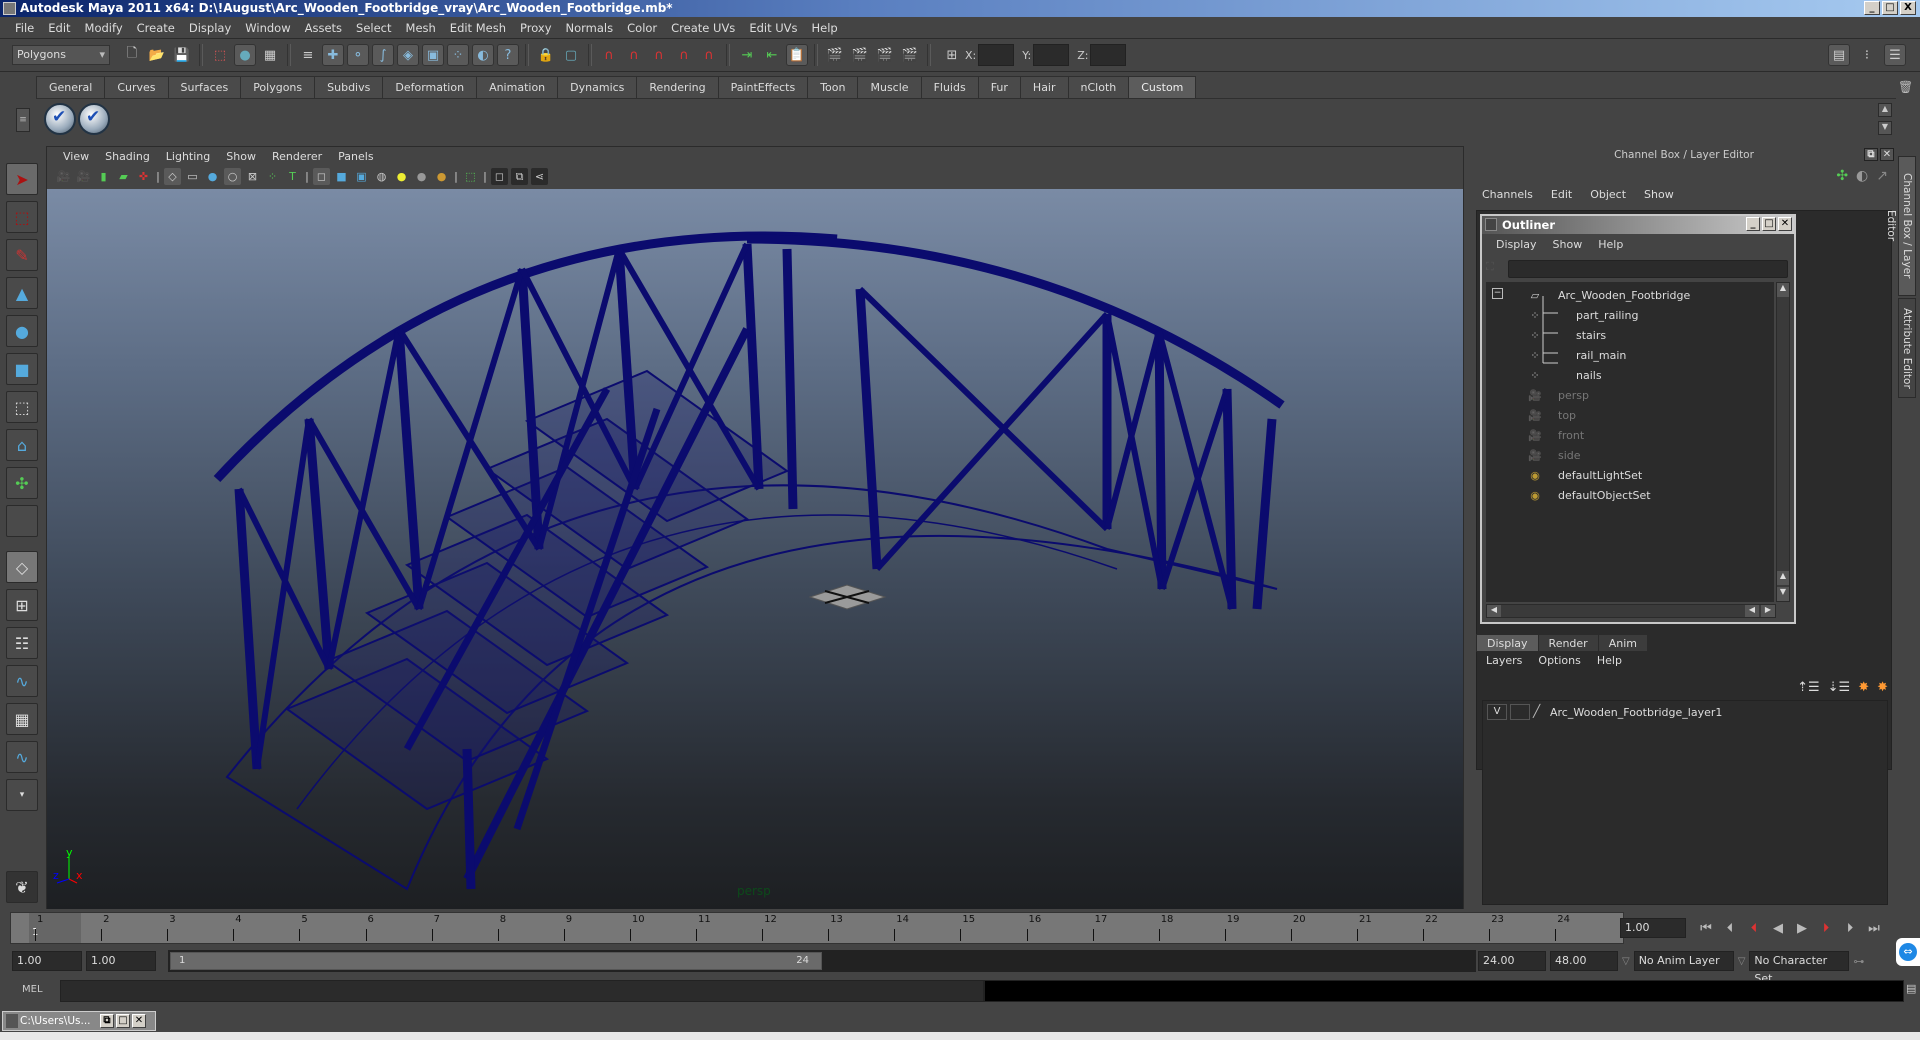 This screenshot has height=1040, width=1920. I want to click on move-layer-down-icon: ⇣☰, so click(1839, 687).